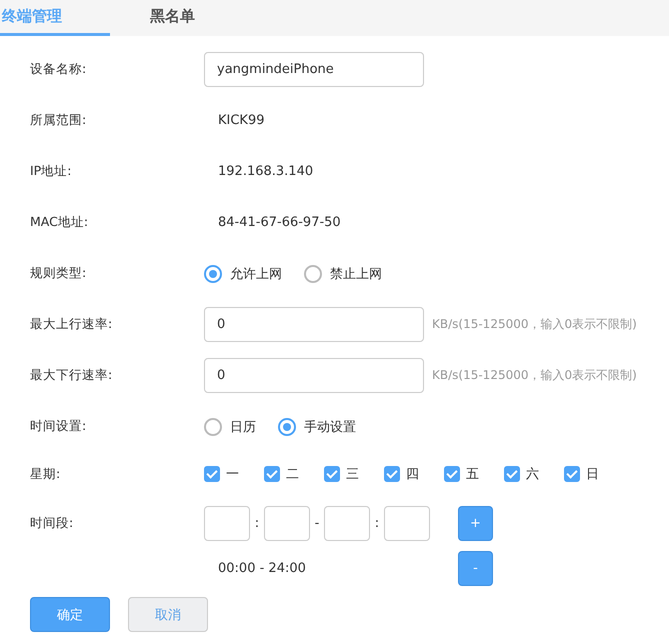 The image size is (669, 639). Describe the element at coordinates (412, 474) in the screenshot. I see `checkbox-label: 四` at that location.